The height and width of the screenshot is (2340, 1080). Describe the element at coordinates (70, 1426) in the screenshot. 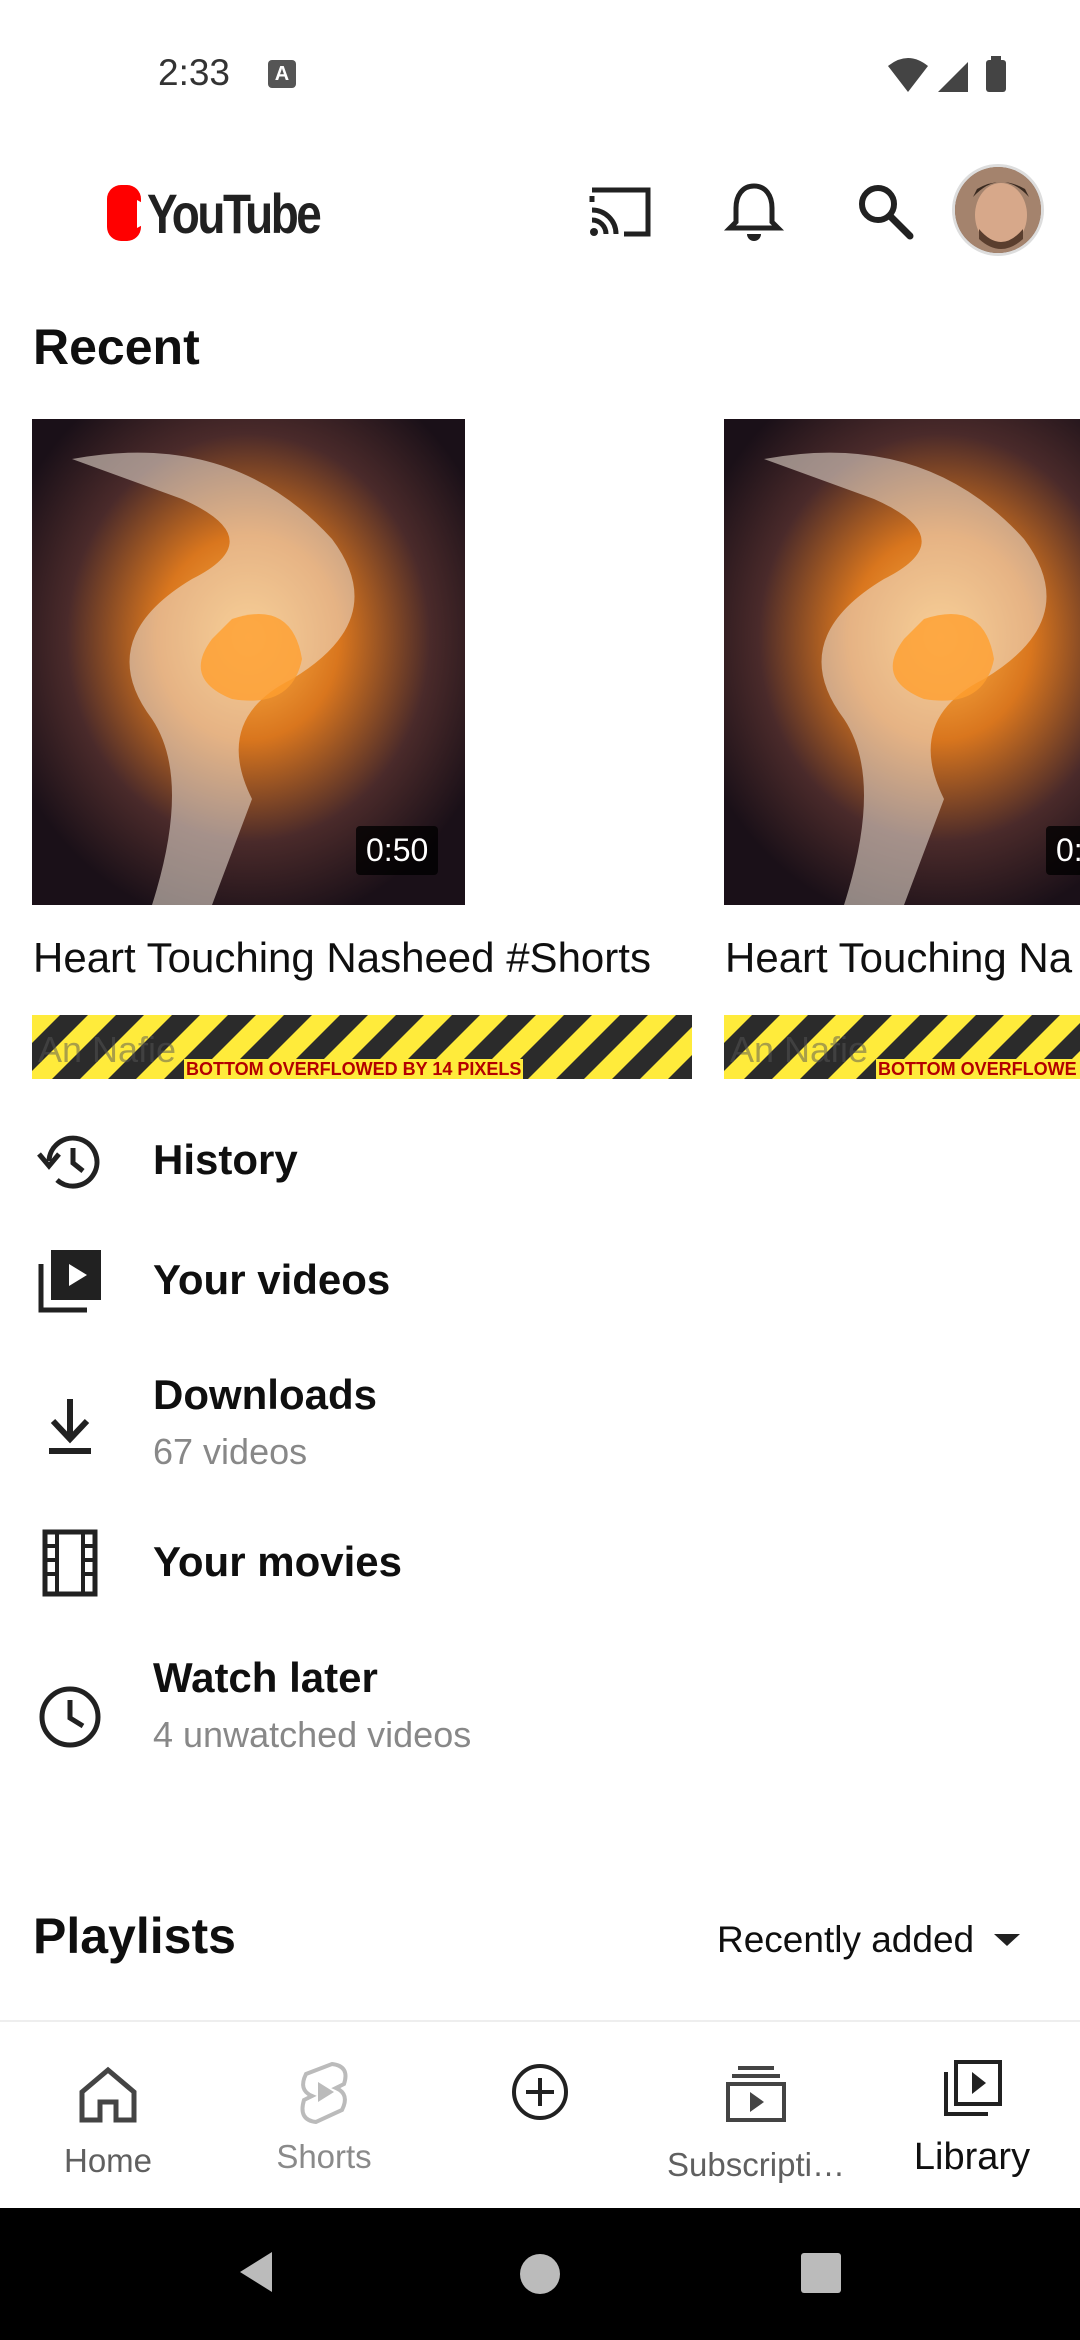

I see `download-icon` at that location.